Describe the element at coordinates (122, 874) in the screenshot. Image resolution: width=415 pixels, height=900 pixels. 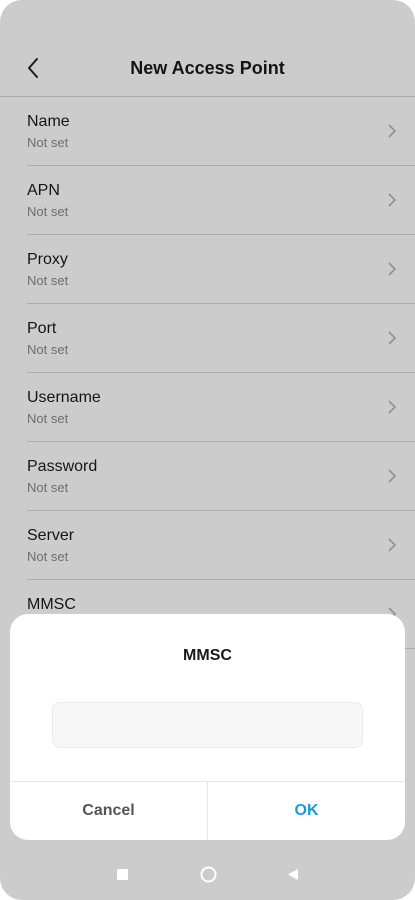
I see `recents-square-icon` at that location.